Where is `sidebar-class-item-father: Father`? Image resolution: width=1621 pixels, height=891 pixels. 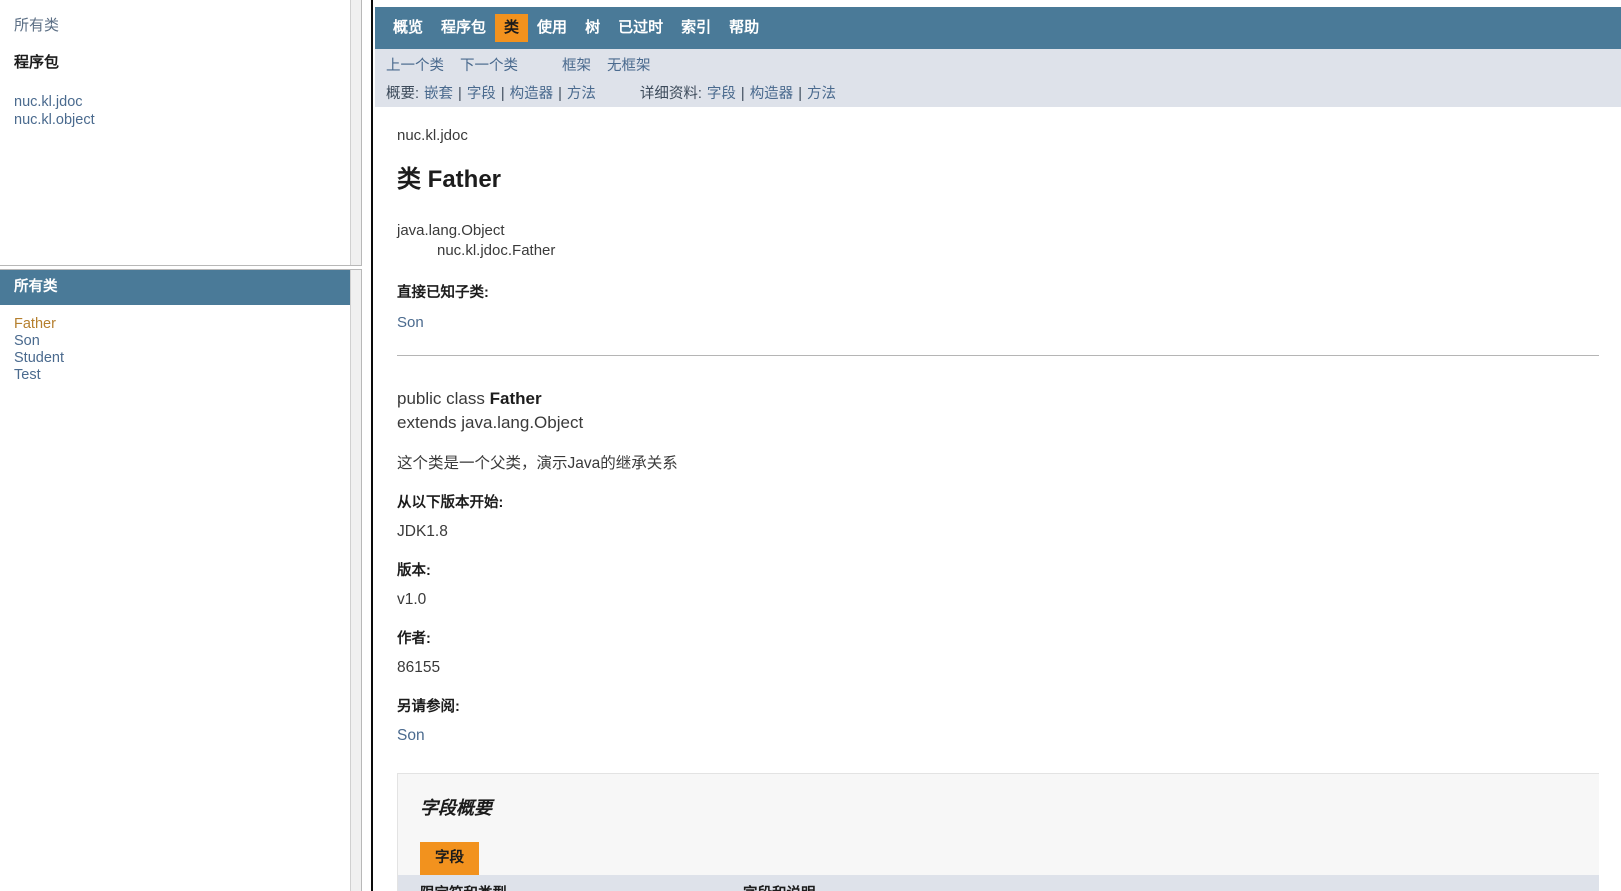 sidebar-class-item-father: Father is located at coordinates (180, 324).